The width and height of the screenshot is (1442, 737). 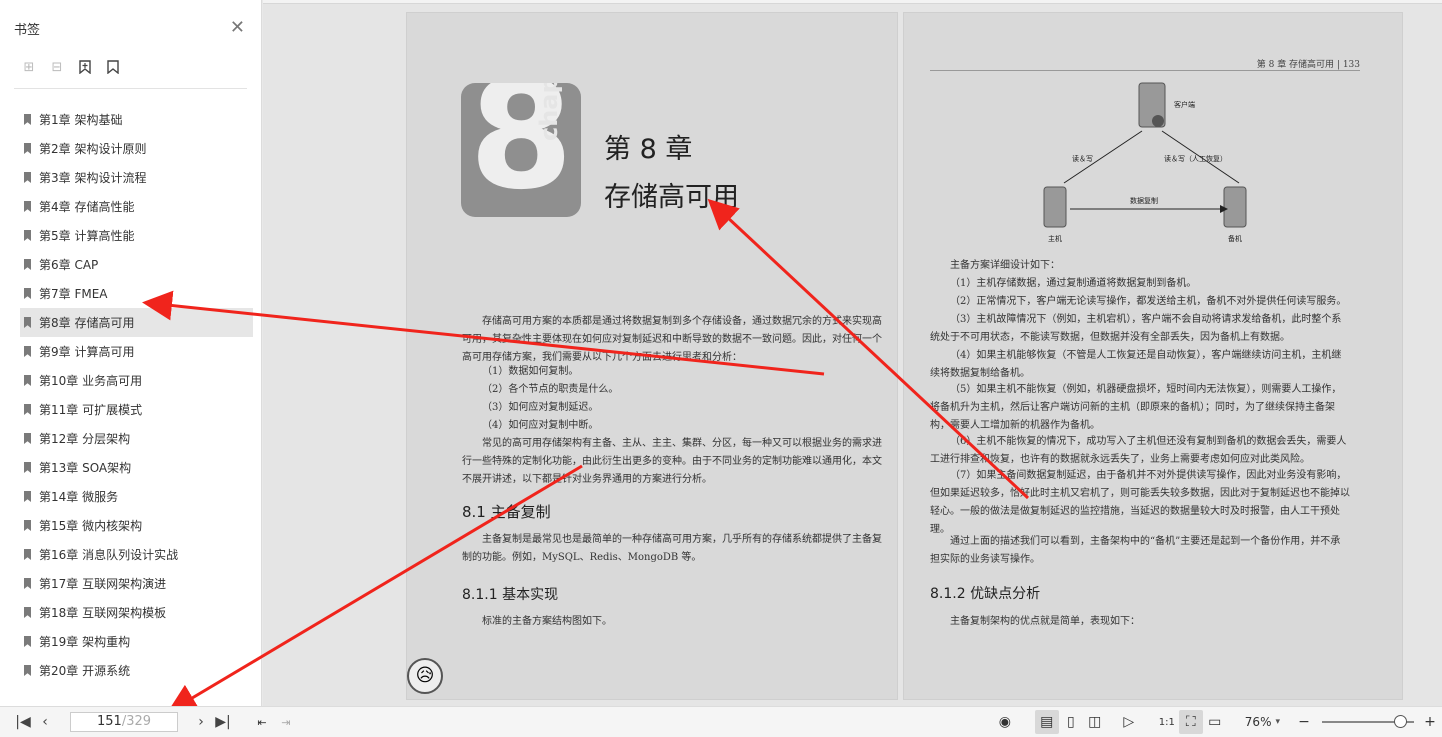 I want to click on remove-bookmark-icon: ⊟, so click(x=57, y=67).